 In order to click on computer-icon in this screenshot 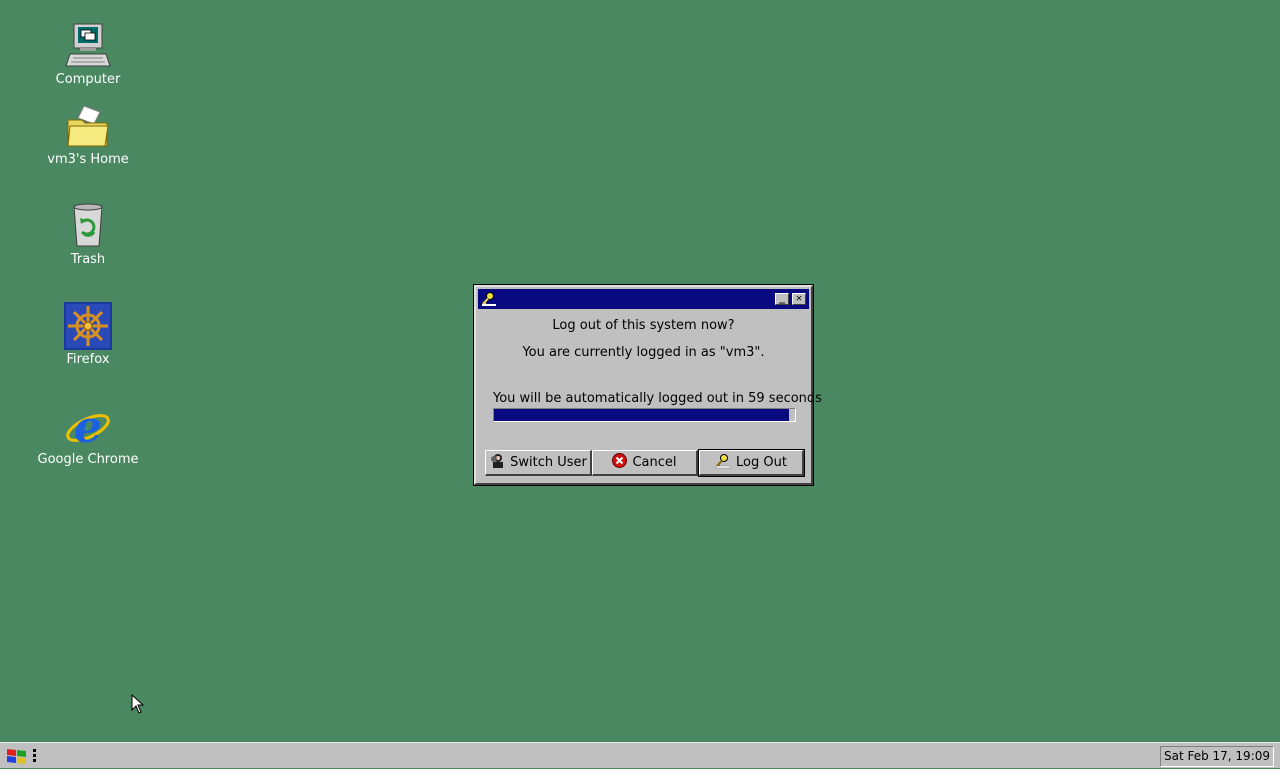, I will do `click(88, 46)`.